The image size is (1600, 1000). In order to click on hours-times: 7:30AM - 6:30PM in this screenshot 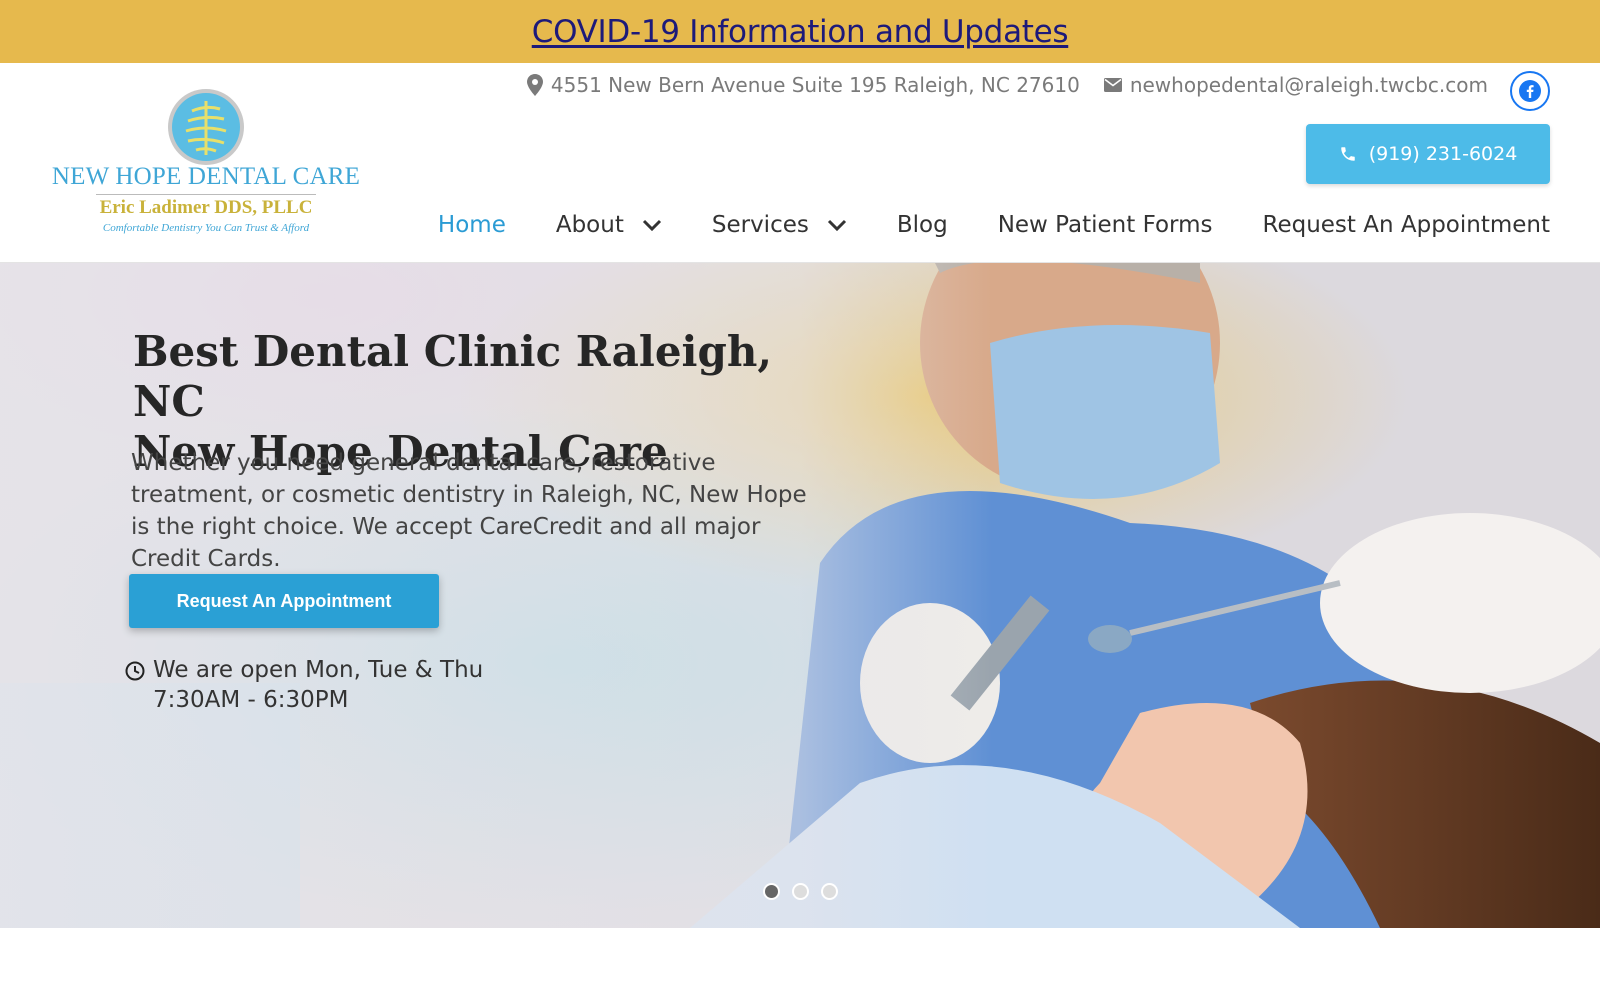, I will do `click(251, 700)`.